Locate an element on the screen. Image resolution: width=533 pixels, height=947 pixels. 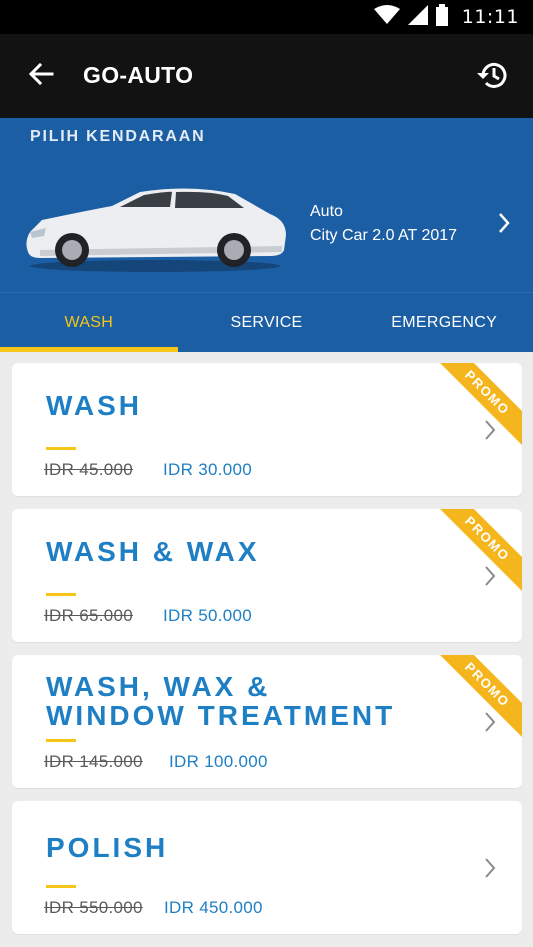
app-bar: GO-AUTO is located at coordinates (266, 76).